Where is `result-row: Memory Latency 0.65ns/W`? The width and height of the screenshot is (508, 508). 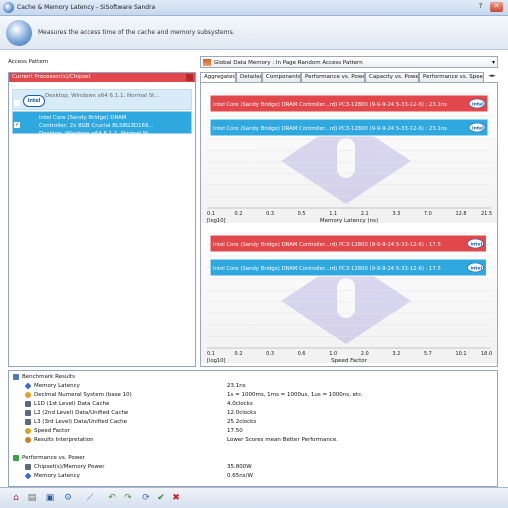 result-row: Memory Latency 0.65ns/W is located at coordinates (253, 476).